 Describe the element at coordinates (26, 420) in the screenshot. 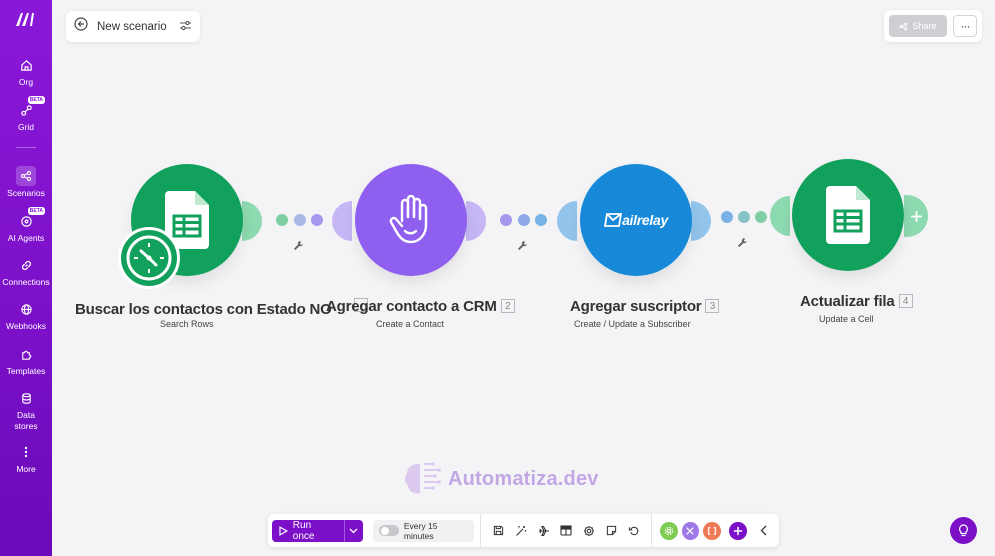

I see `sidebar-item-label: Data stores` at that location.